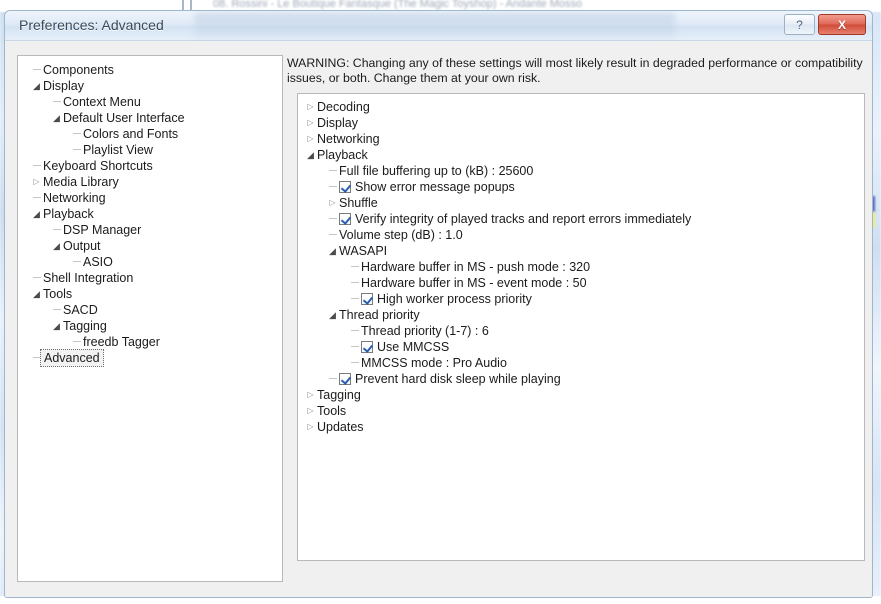 The height and width of the screenshot is (604, 881). What do you see at coordinates (63, 86) in the screenshot?
I see `sidebar-item-label: Display` at bounding box center [63, 86].